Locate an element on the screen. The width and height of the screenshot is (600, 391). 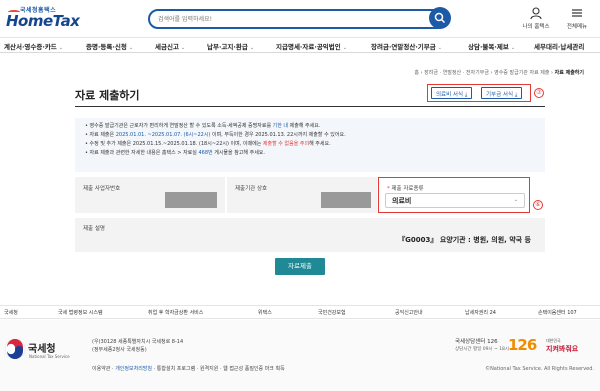
required-mark: * is located at coordinates (388, 189).